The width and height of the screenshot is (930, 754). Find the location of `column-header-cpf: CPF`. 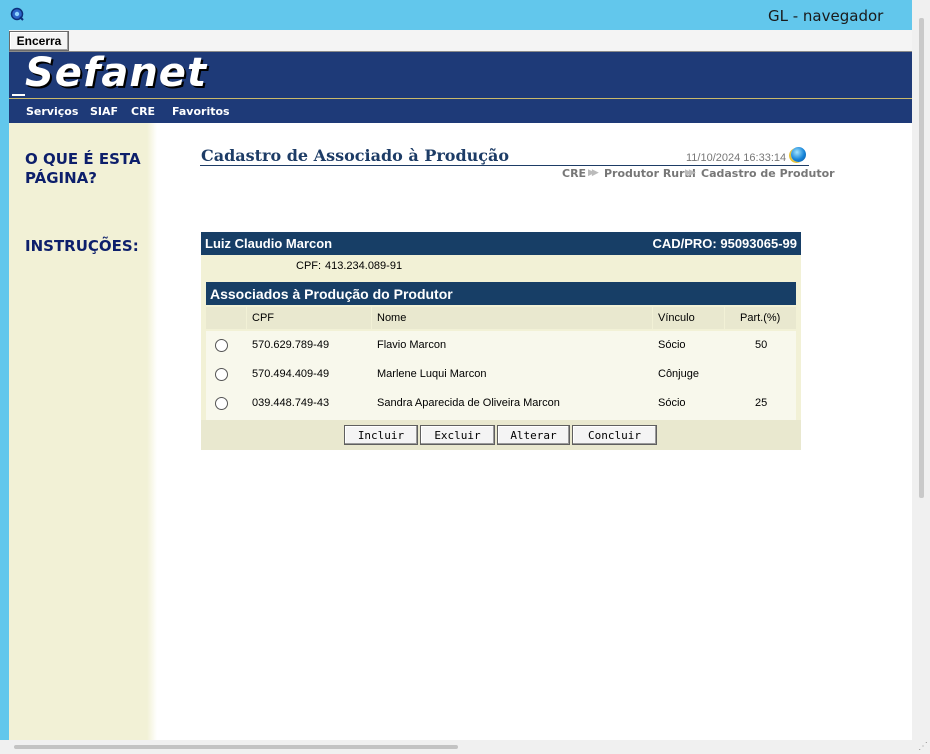

column-header-cpf: CPF is located at coordinates (309, 318).